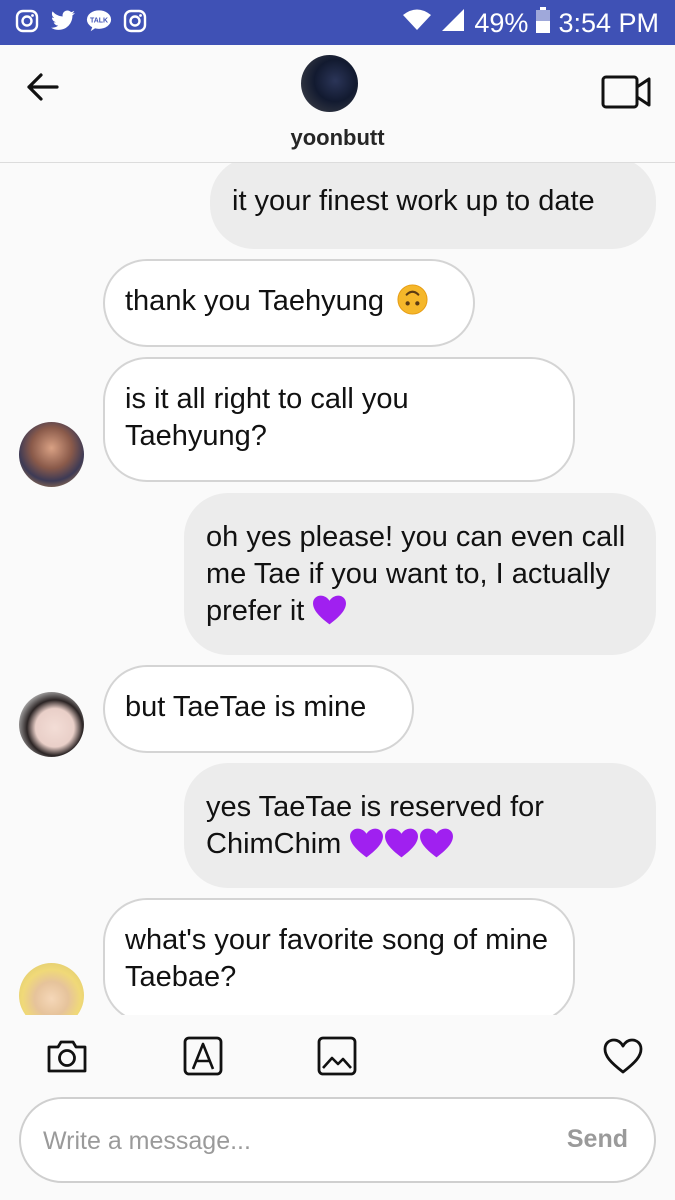 Image resolution: width=675 pixels, height=1200 pixels. Describe the element at coordinates (337, 22) in the screenshot. I see `status-bar: TALK 49% 3:54 PM` at that location.